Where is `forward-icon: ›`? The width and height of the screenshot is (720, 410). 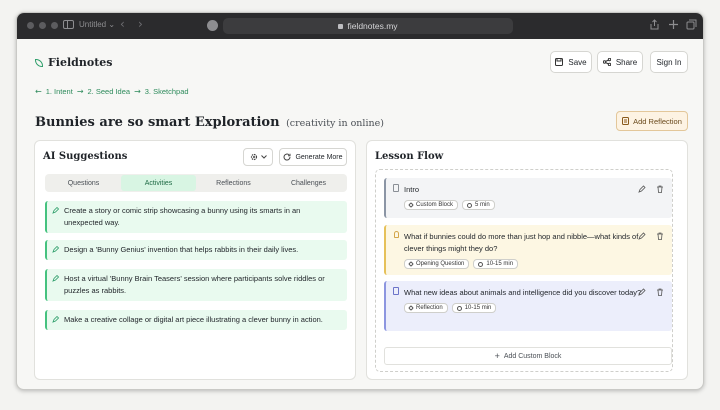 forward-icon: › is located at coordinates (140, 24).